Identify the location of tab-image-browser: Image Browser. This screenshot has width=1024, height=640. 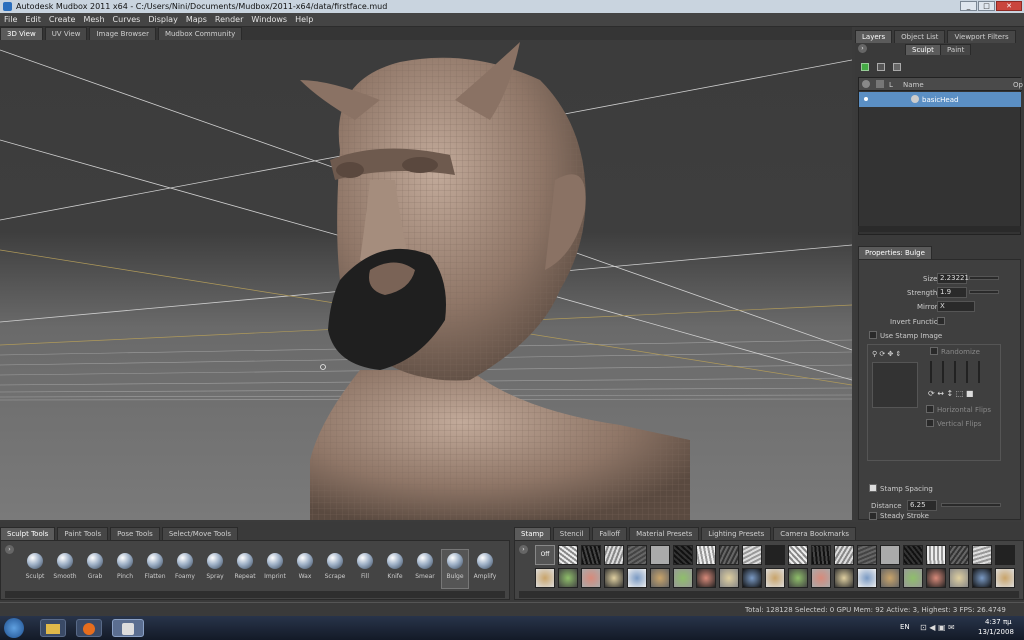
(122, 33).